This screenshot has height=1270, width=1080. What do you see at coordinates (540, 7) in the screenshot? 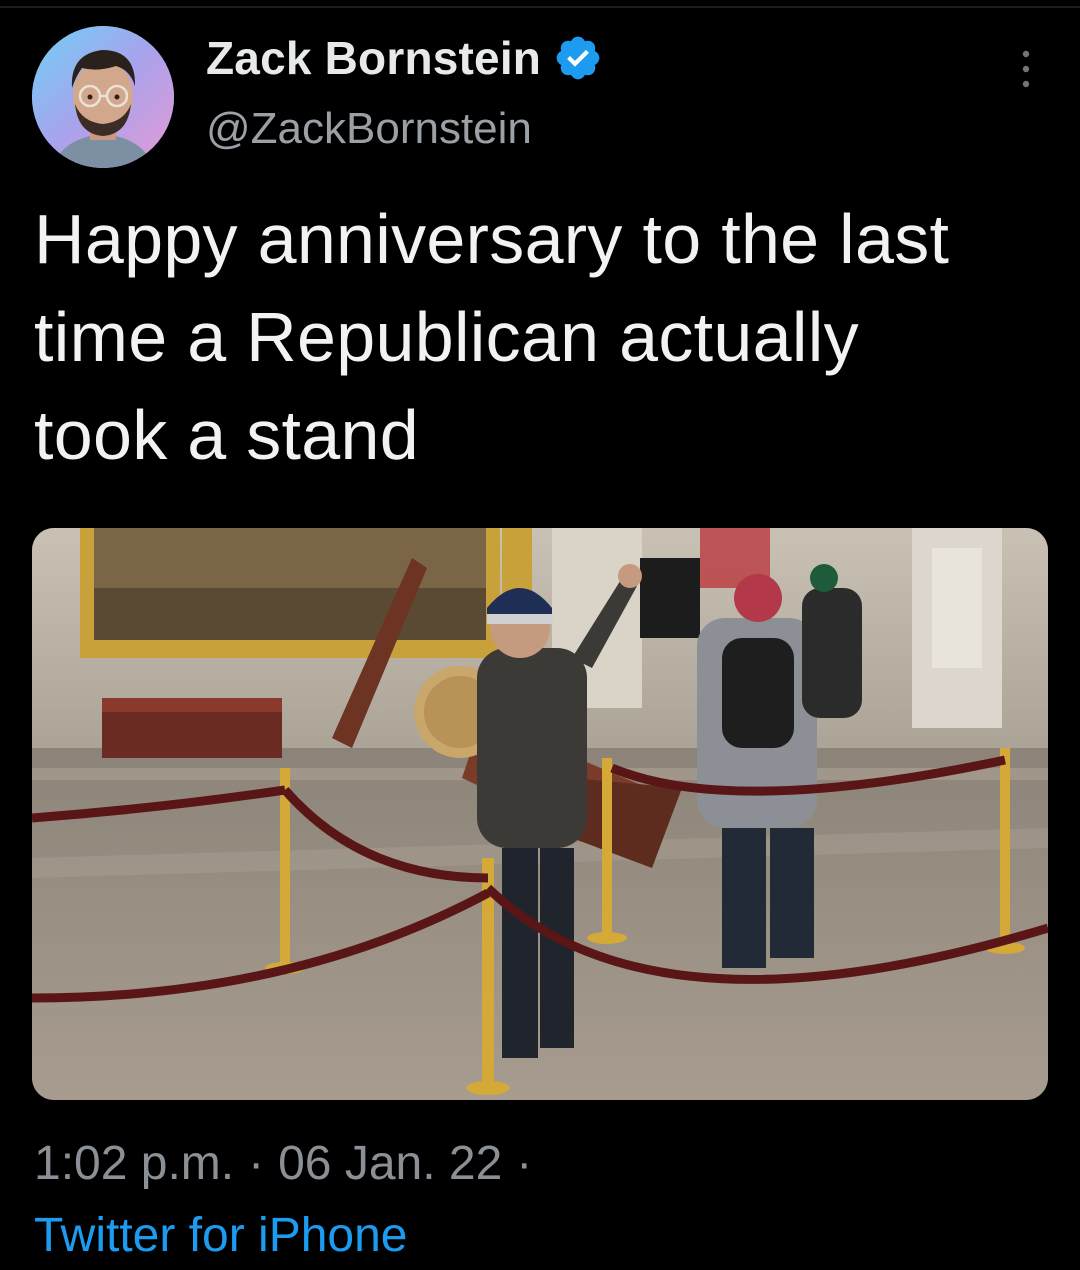
I see `top-divider` at bounding box center [540, 7].